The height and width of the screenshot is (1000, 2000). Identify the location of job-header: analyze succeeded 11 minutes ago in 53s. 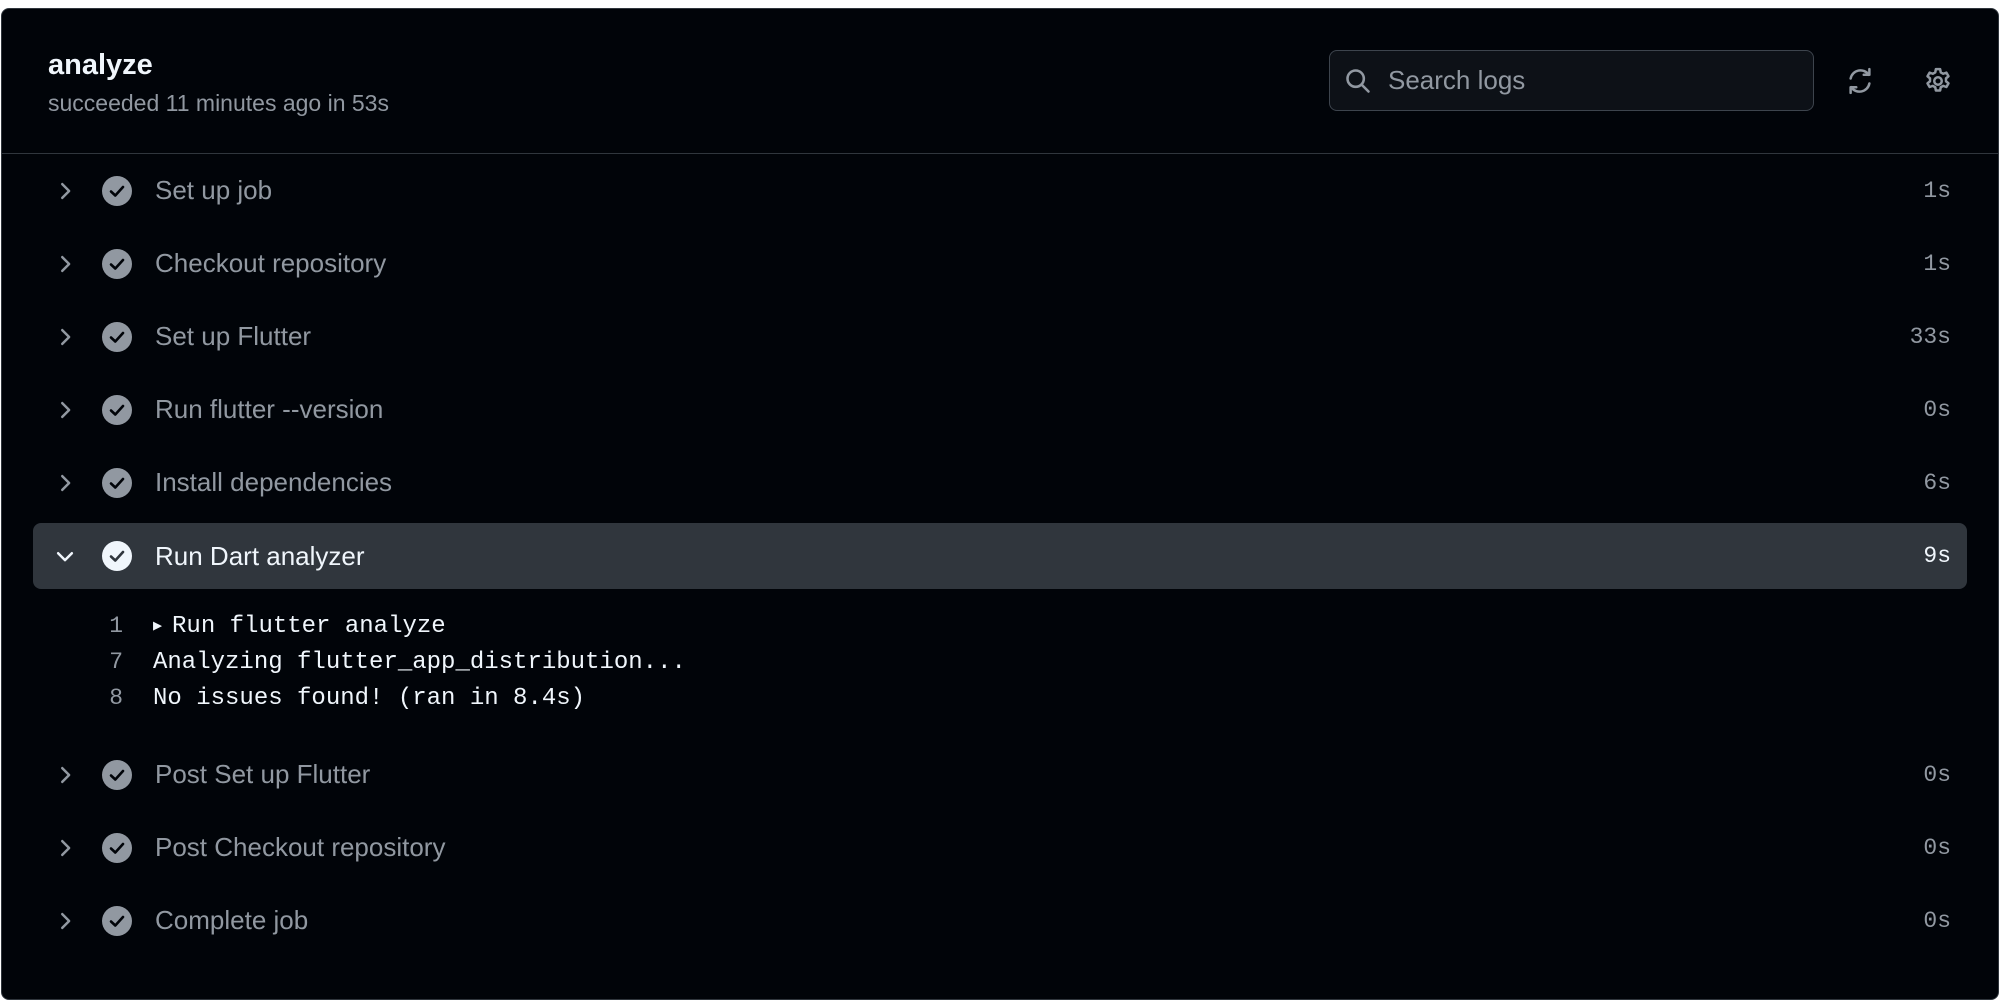
(1000, 81).